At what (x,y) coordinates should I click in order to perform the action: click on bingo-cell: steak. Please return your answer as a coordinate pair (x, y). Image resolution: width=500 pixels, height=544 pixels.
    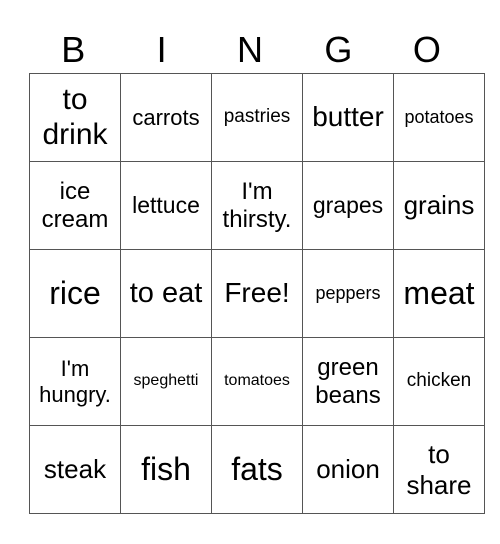
    Looking at the image, I should click on (75, 469).